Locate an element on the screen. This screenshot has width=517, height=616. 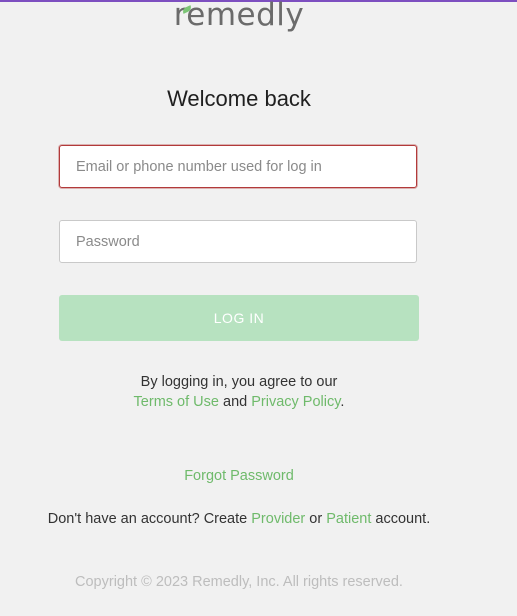
provider-signup-link: Provider is located at coordinates (278, 519).